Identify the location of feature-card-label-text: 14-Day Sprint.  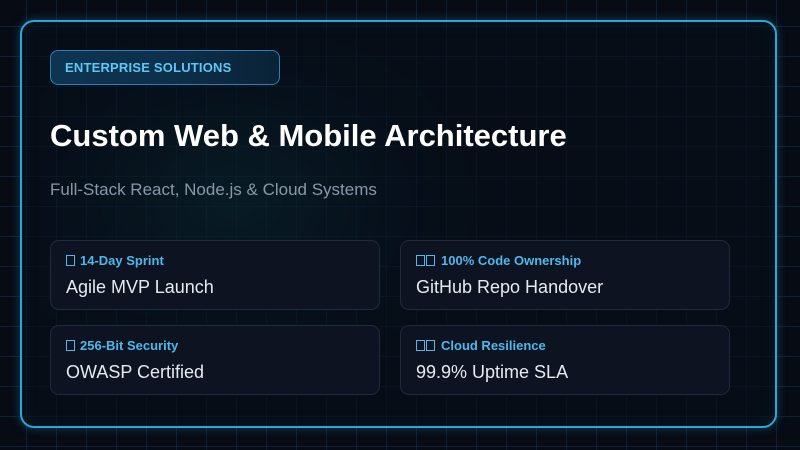
(122, 260).